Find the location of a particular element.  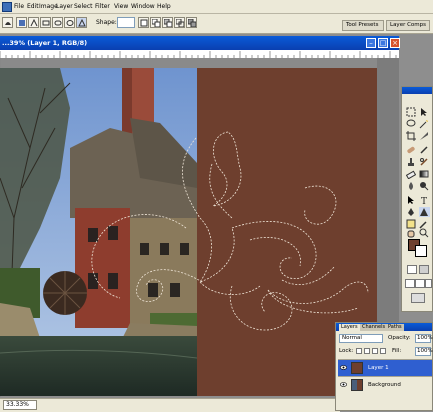

svg-text: T is located at coordinates (424, 201).